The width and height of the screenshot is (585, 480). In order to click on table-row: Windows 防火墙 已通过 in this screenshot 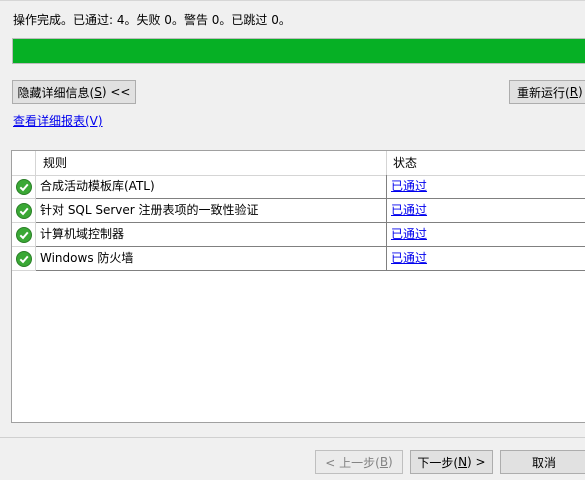, I will do `click(298, 259)`.